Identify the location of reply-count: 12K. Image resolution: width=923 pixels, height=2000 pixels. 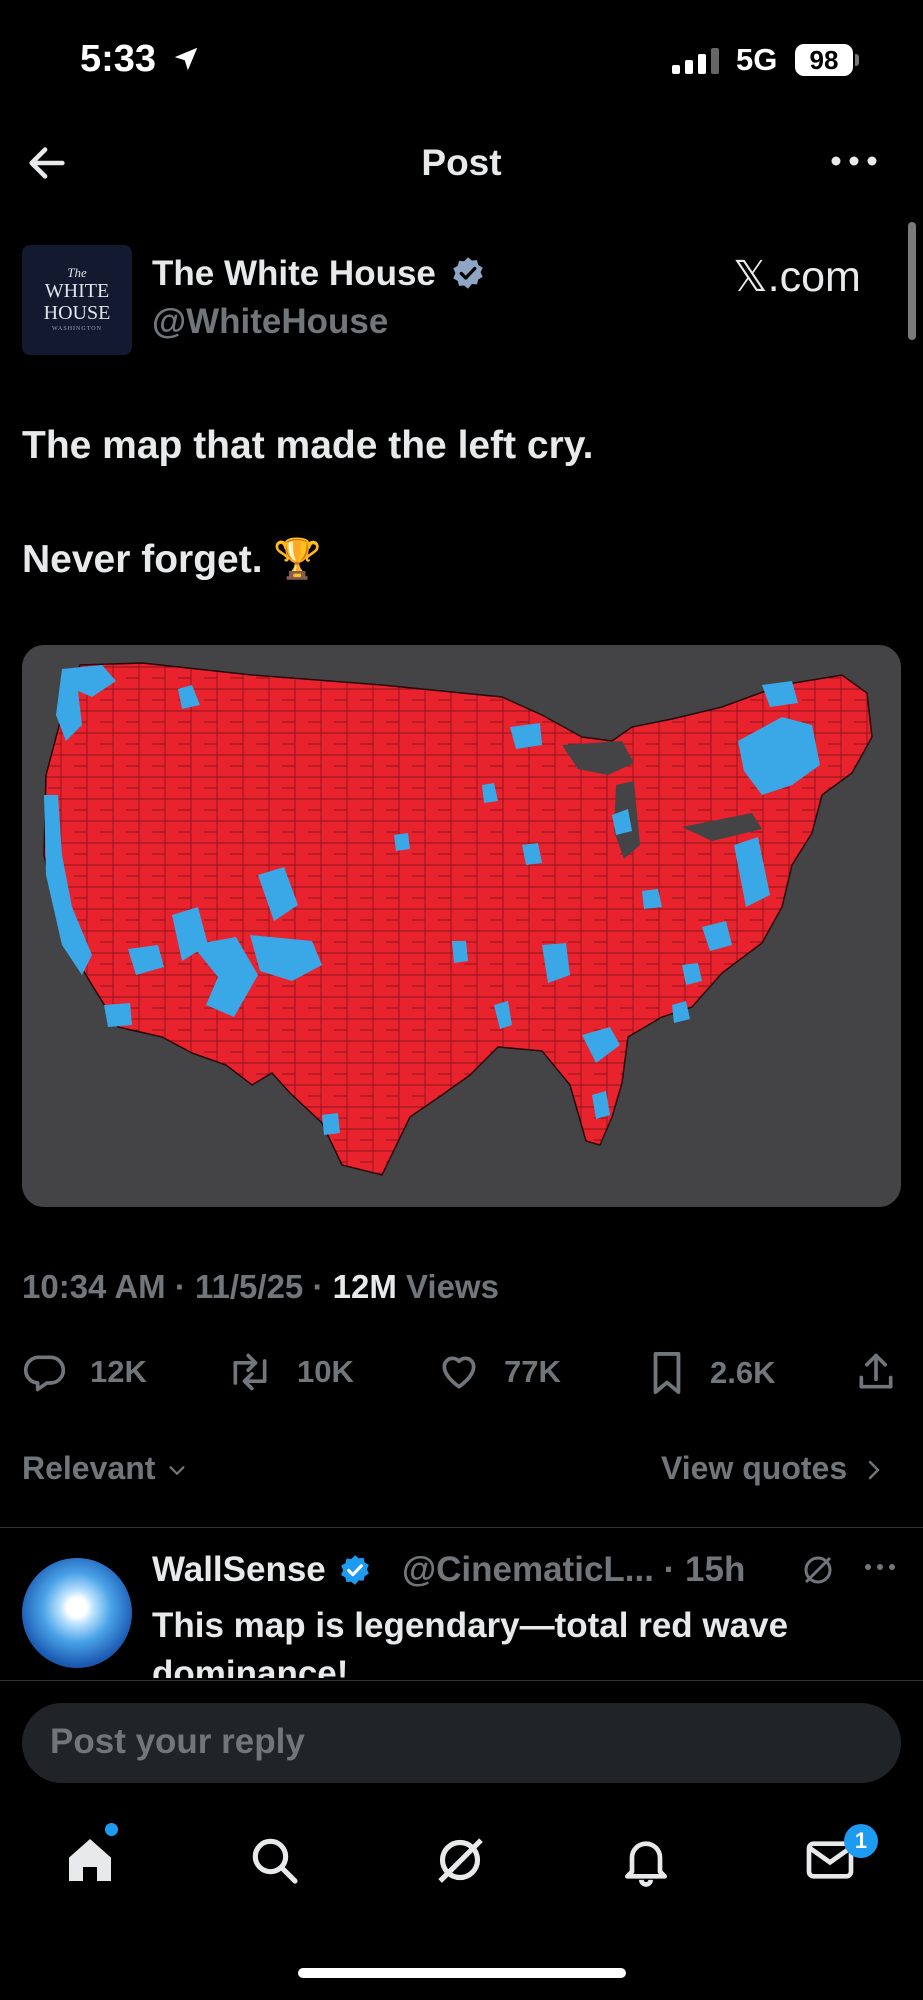
(118, 1371).